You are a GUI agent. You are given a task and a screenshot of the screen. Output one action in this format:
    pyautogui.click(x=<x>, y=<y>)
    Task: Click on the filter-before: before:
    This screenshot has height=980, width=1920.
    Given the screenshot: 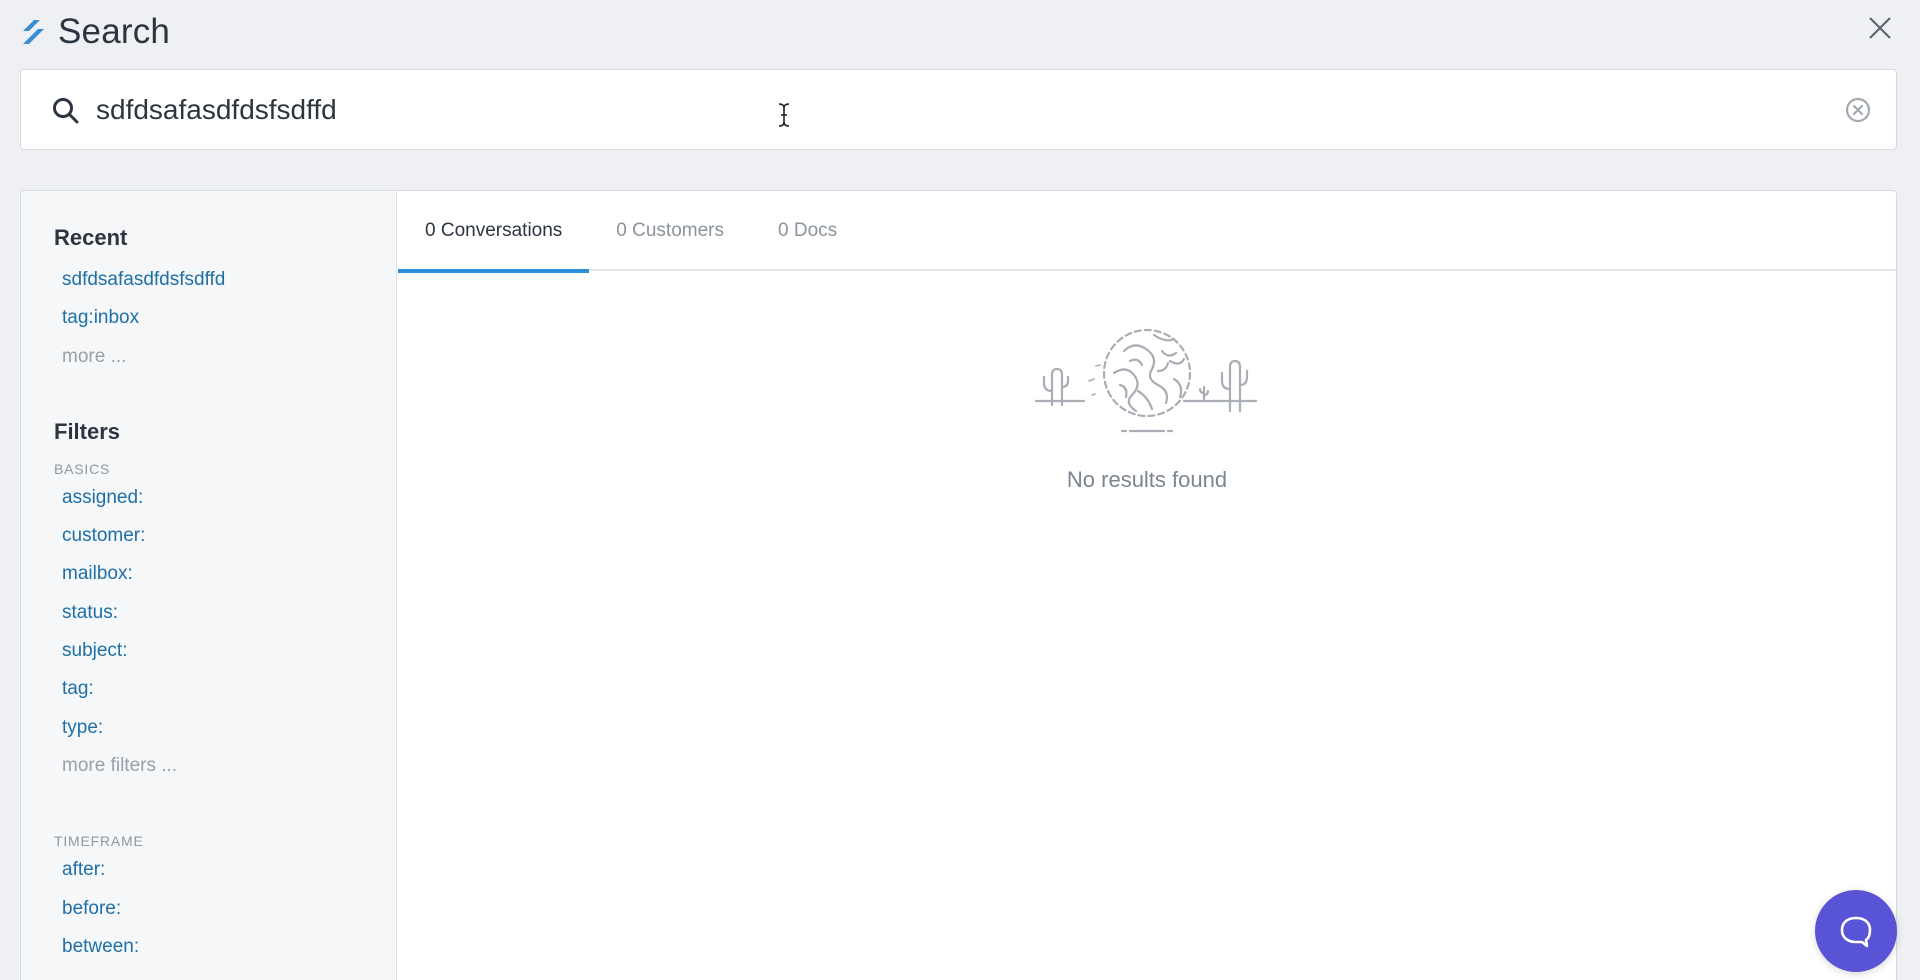 What is the action you would take?
    pyautogui.click(x=229, y=917)
    